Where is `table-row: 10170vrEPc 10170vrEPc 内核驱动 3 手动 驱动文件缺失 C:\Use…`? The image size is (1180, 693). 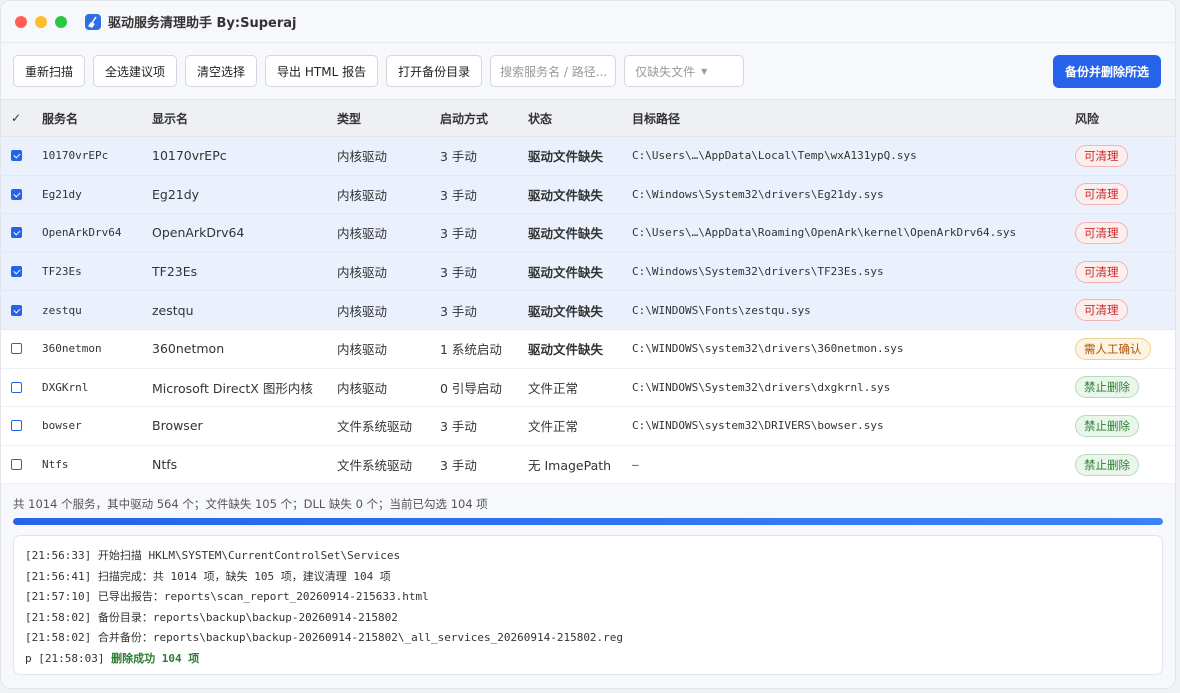
table-row: 10170vrEPc 10170vrEPc 内核驱动 3 手动 驱动文件缺失 C:\Use… is located at coordinates (588, 156).